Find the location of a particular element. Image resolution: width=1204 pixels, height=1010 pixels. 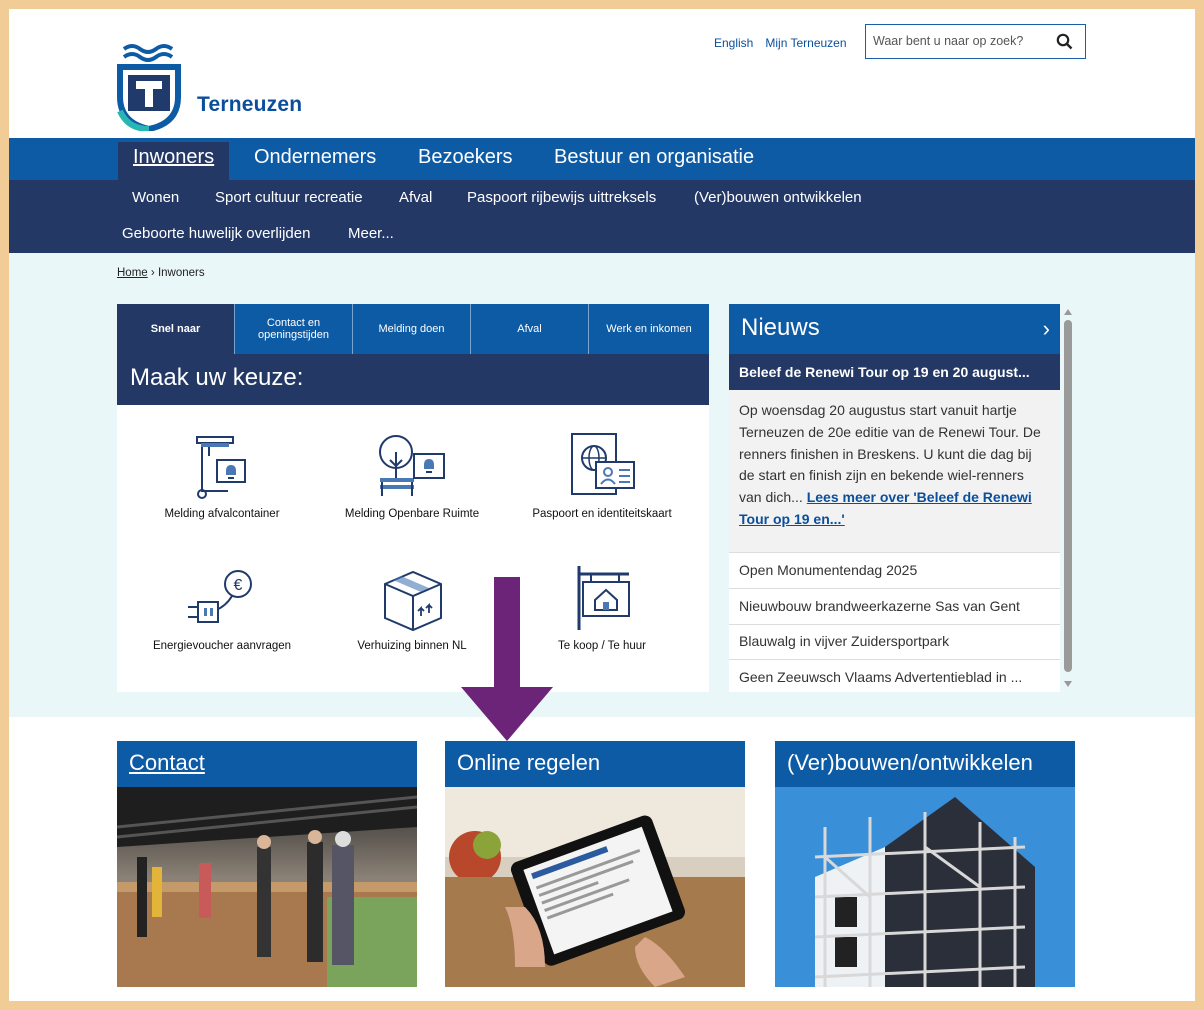

contact-desk-image is located at coordinates (267, 887).